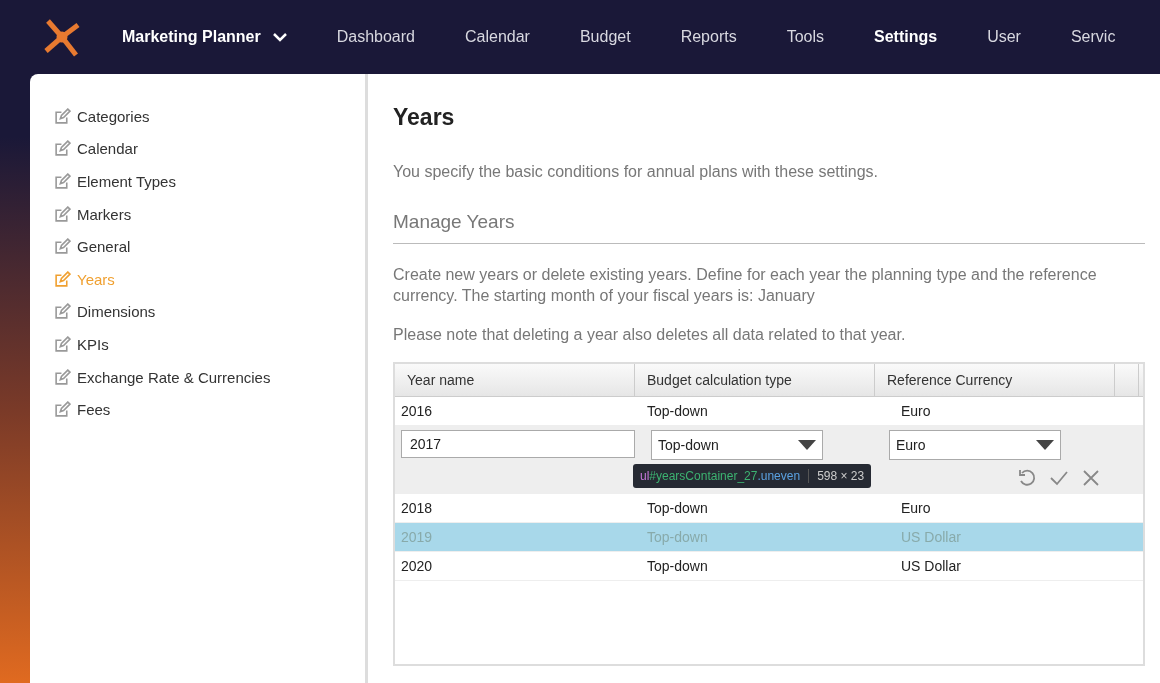 The width and height of the screenshot is (1160, 683). What do you see at coordinates (1004, 37) in the screenshot?
I see `nav-tab: User` at bounding box center [1004, 37].